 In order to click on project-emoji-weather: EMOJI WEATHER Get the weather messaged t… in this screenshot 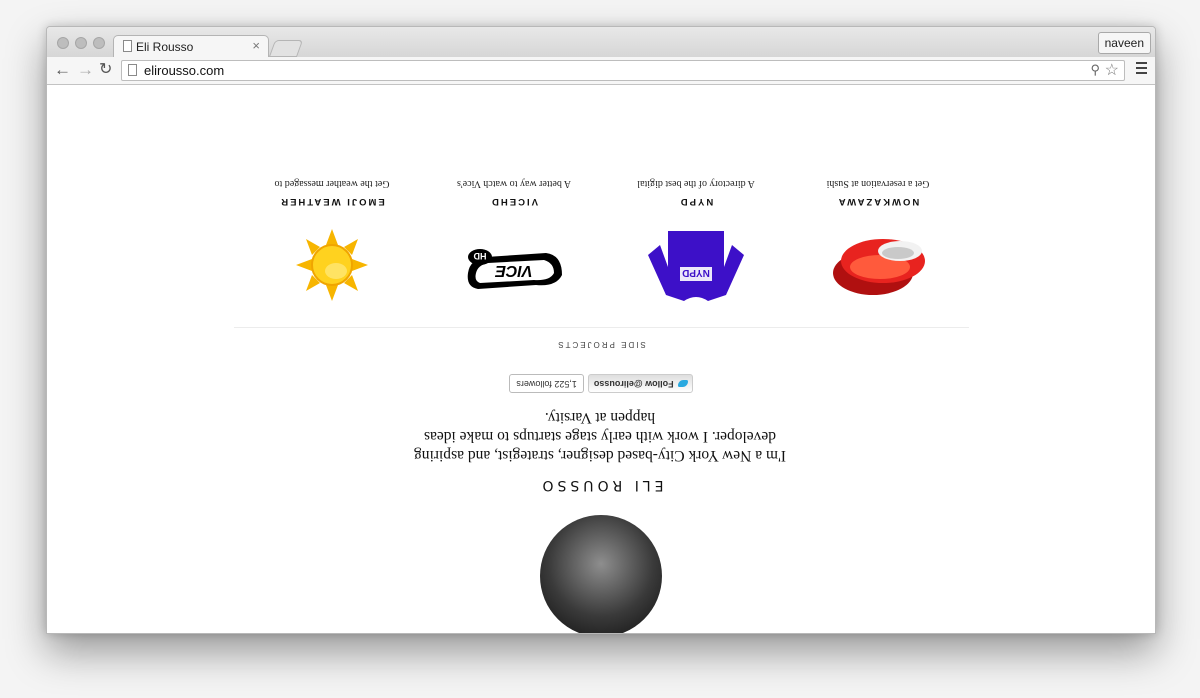, I will do `click(332, 250)`.